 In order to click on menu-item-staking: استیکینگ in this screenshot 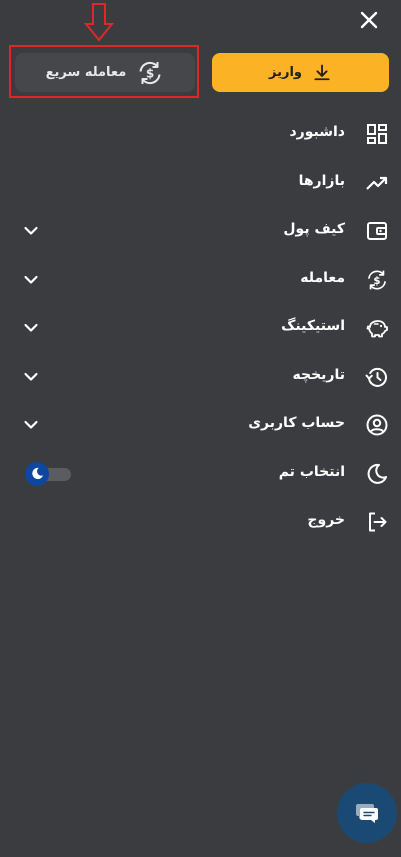, I will do `click(200, 328)`.